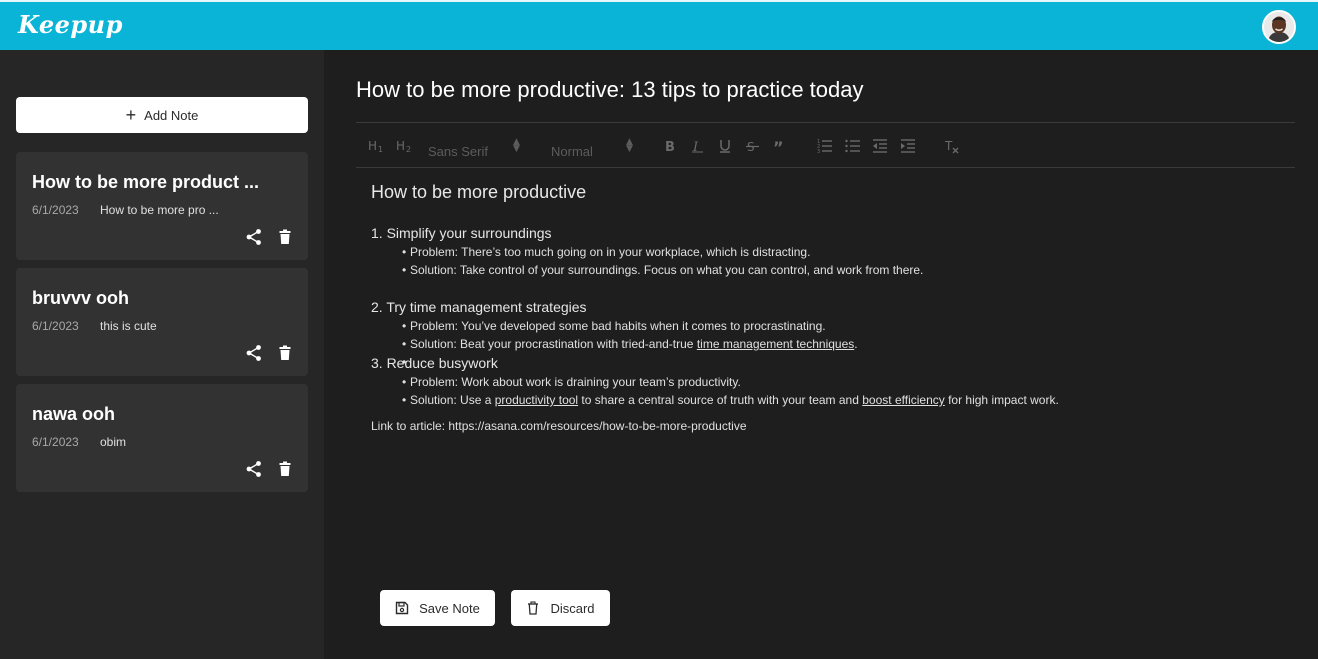 This screenshot has height=659, width=1318. Describe the element at coordinates (131, 115) in the screenshot. I see `plus-icon: +` at that location.